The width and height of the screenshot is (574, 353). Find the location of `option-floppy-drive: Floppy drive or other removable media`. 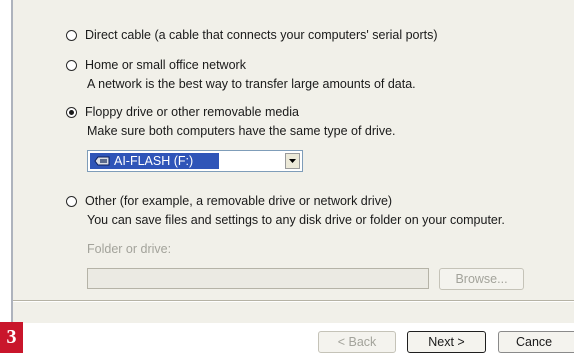

option-floppy-drive: Floppy drive or other removable media is located at coordinates (182, 112).